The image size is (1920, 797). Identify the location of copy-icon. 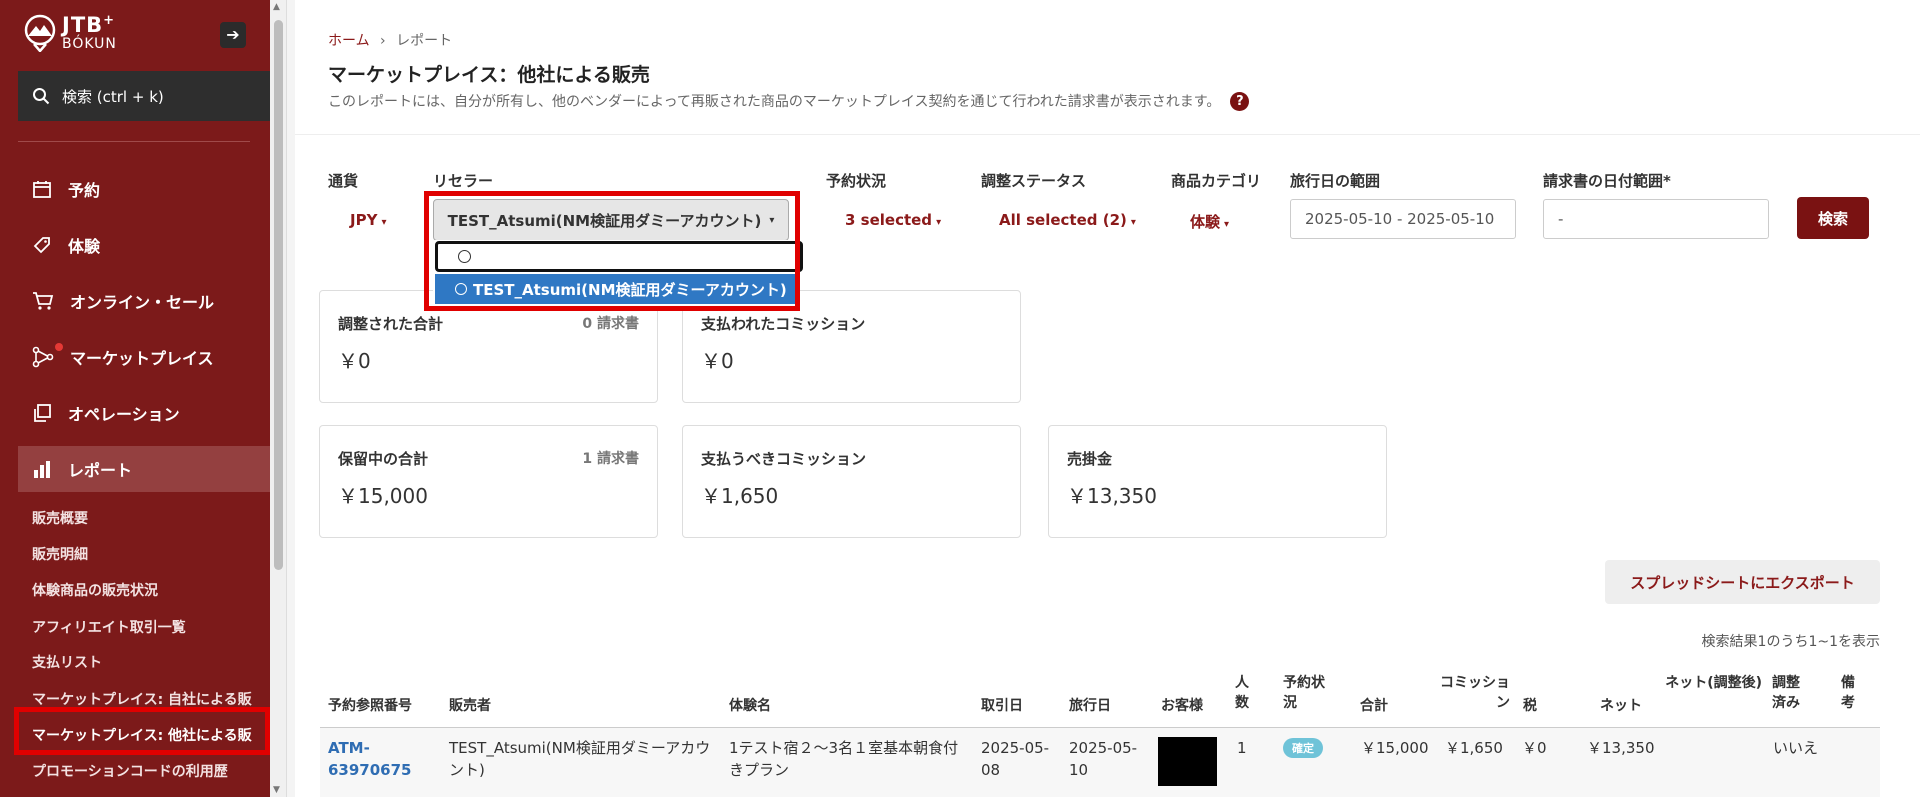
(42, 413).